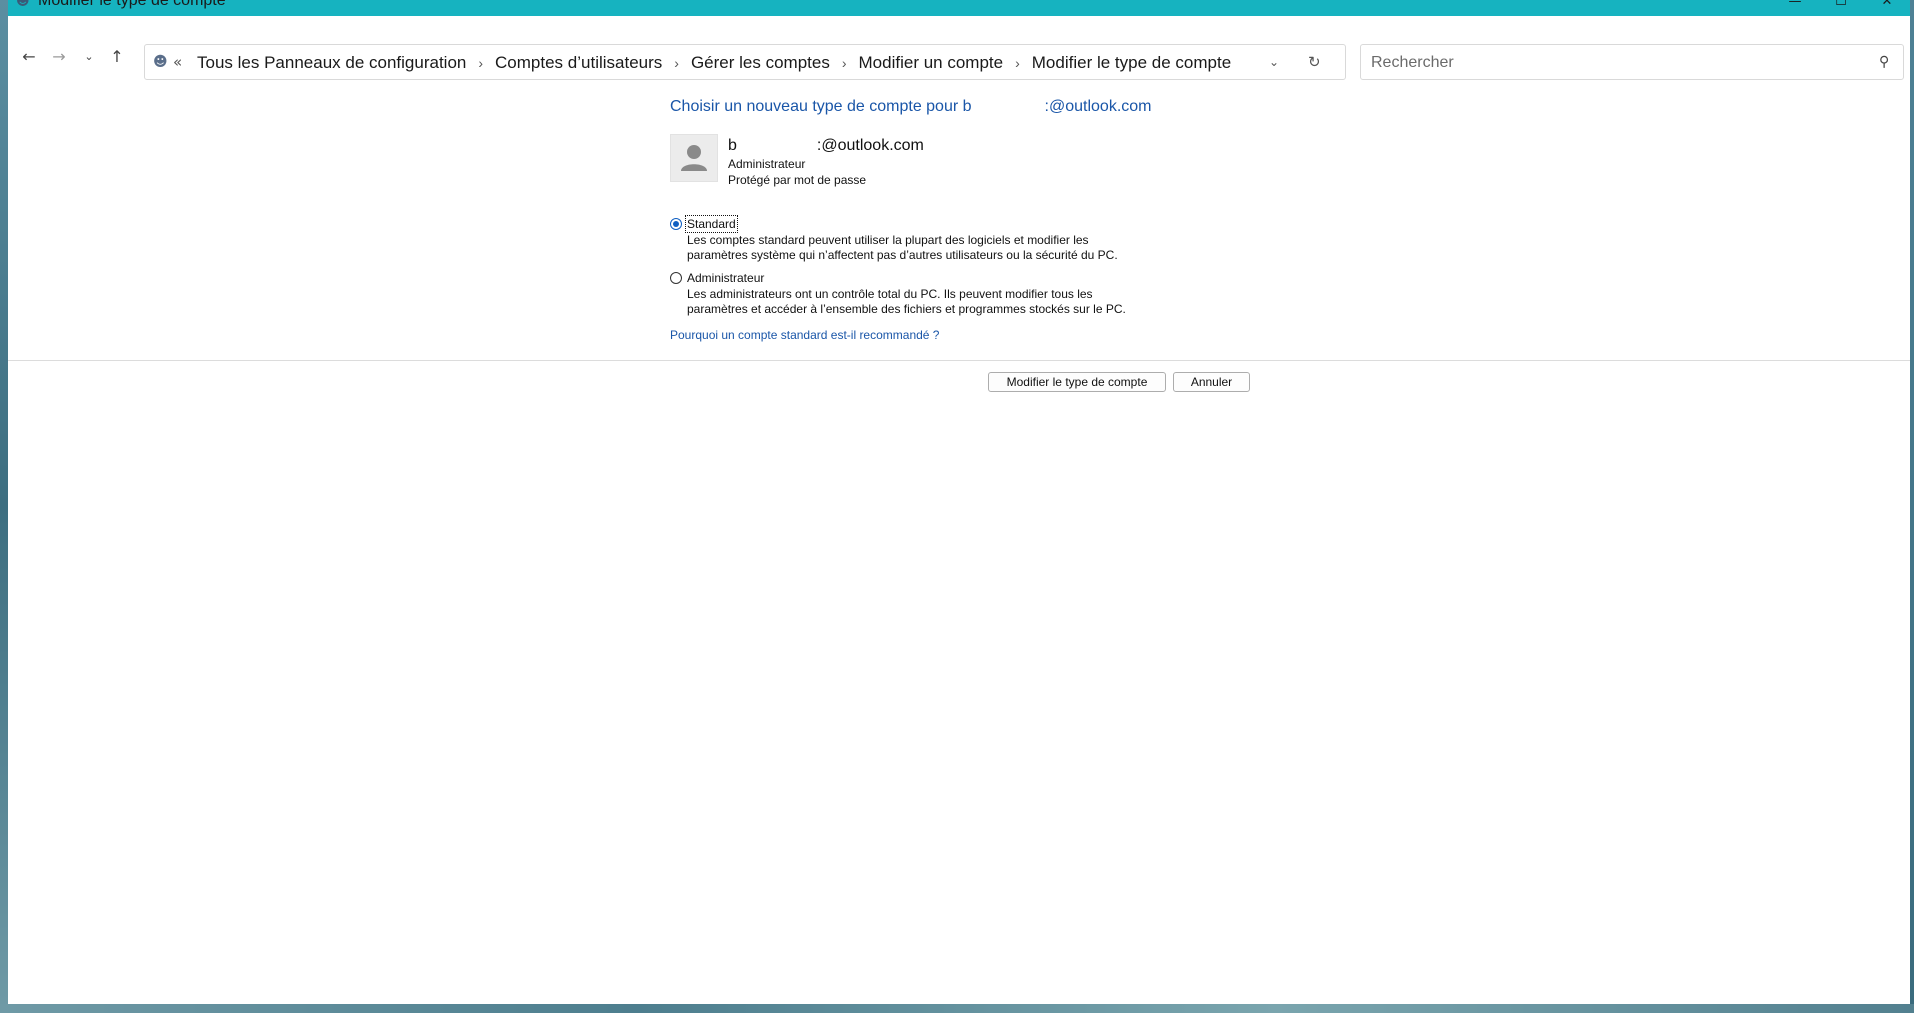 The height and width of the screenshot is (1013, 1914). I want to click on divider, so click(959, 360).